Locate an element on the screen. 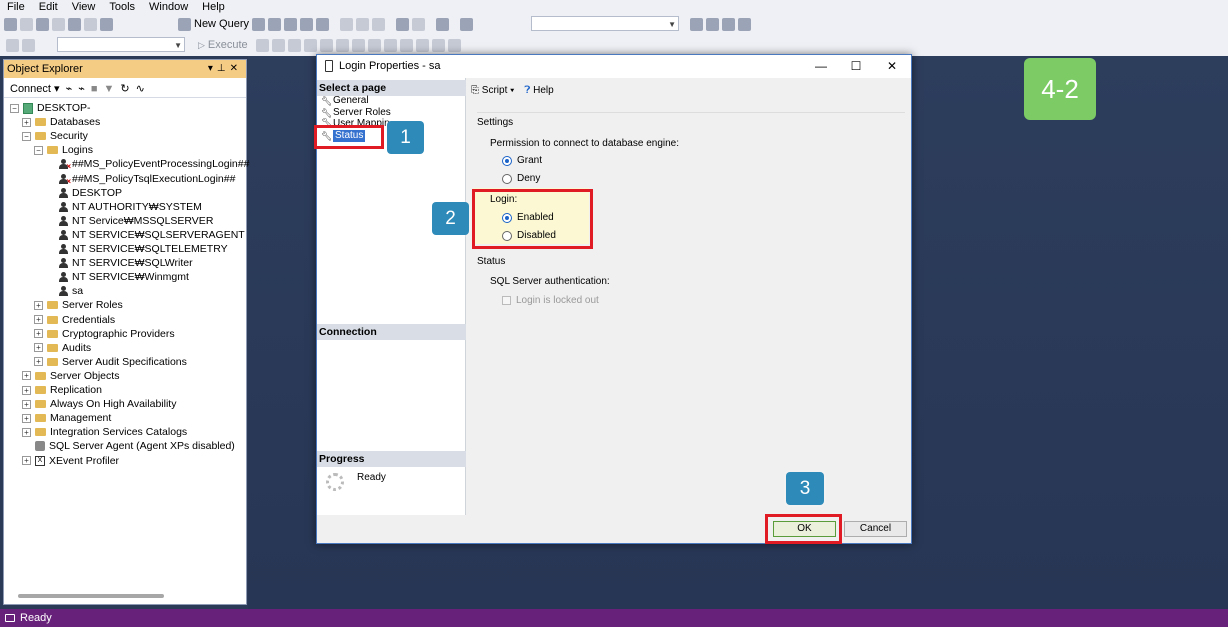 This screenshot has height=627, width=1228. stop-icon is located at coordinates (262, 45).